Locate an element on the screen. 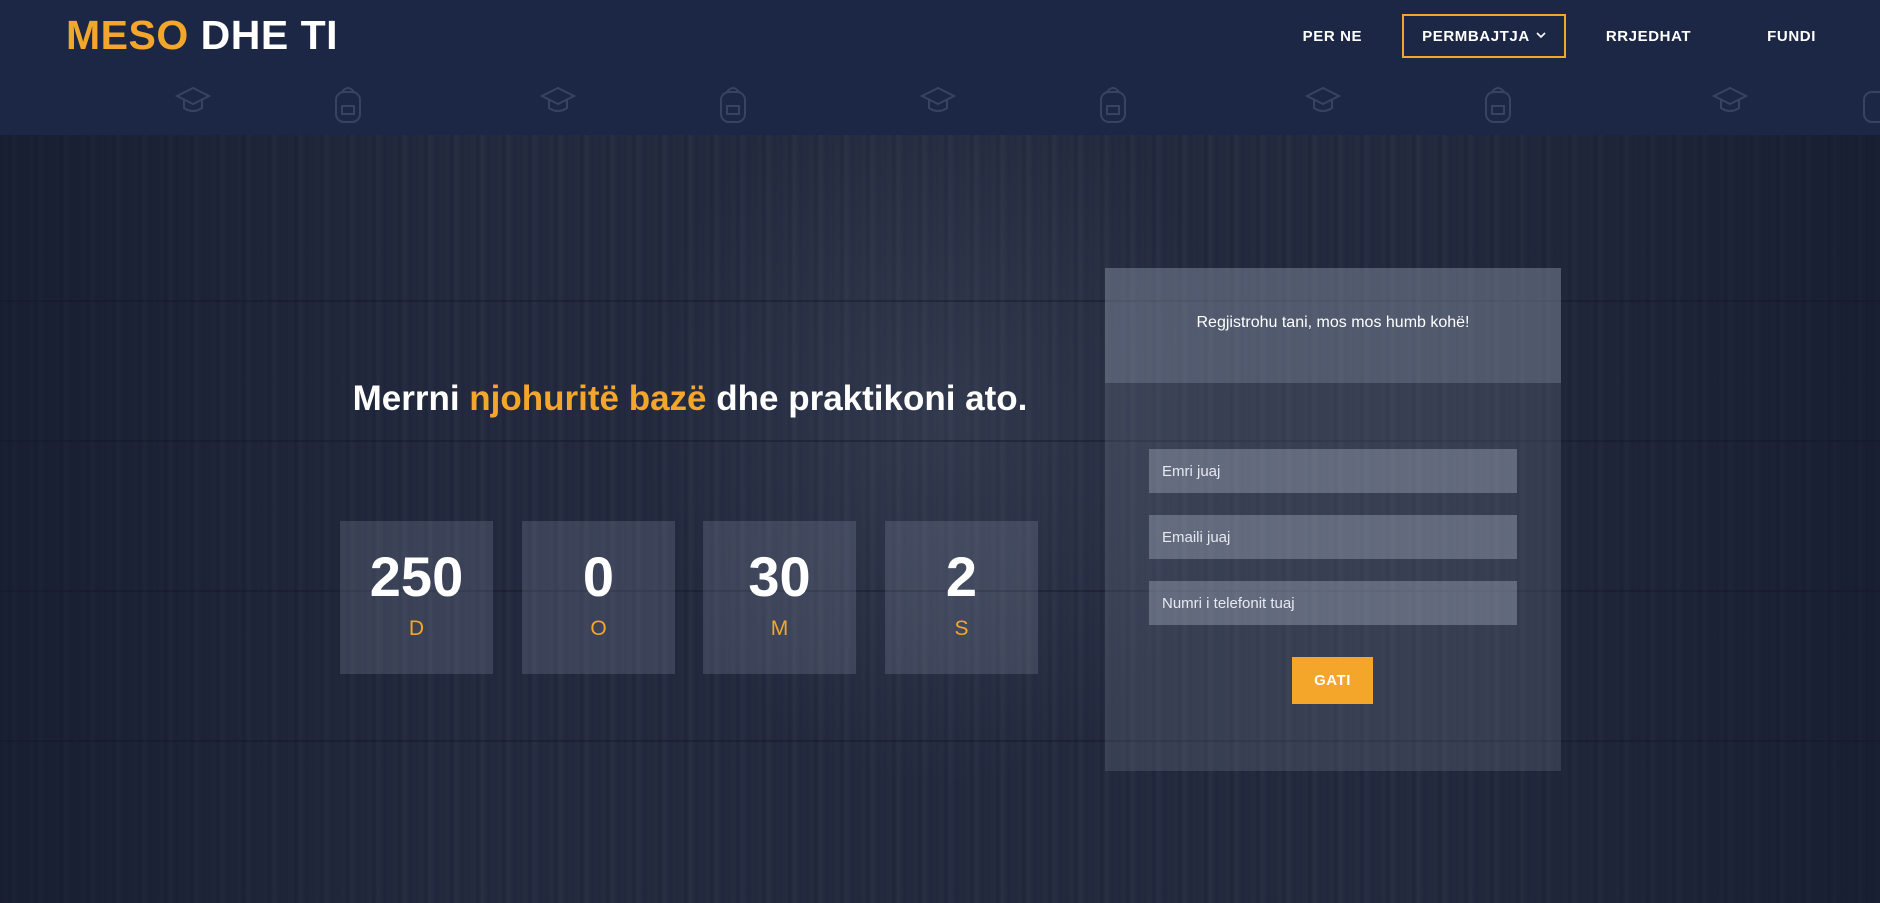 The height and width of the screenshot is (903, 1880). nav-item-label: PER NE is located at coordinates (1332, 36).